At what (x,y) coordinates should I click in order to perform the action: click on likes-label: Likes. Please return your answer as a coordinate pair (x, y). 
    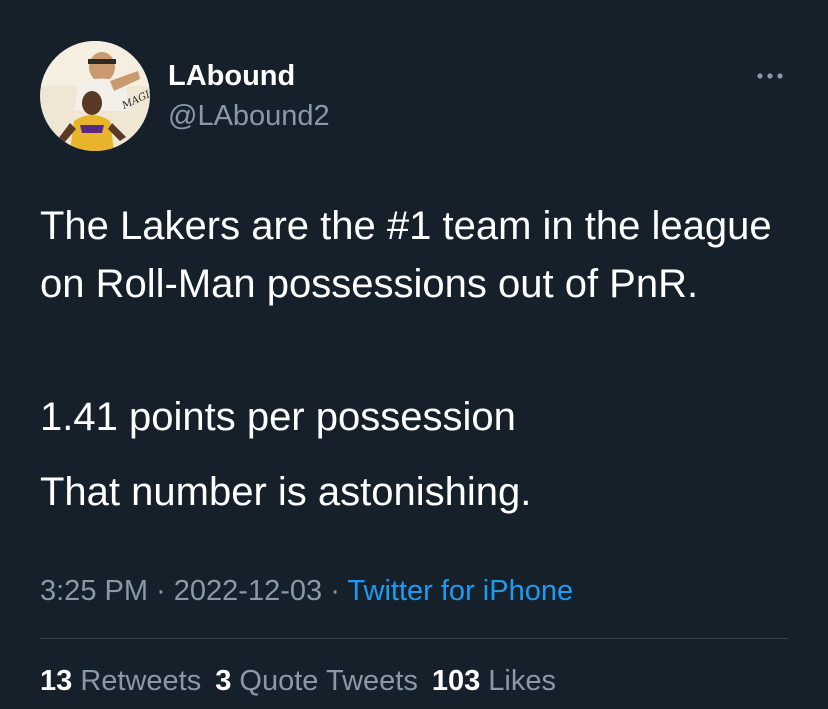
    Looking at the image, I should click on (522, 681).